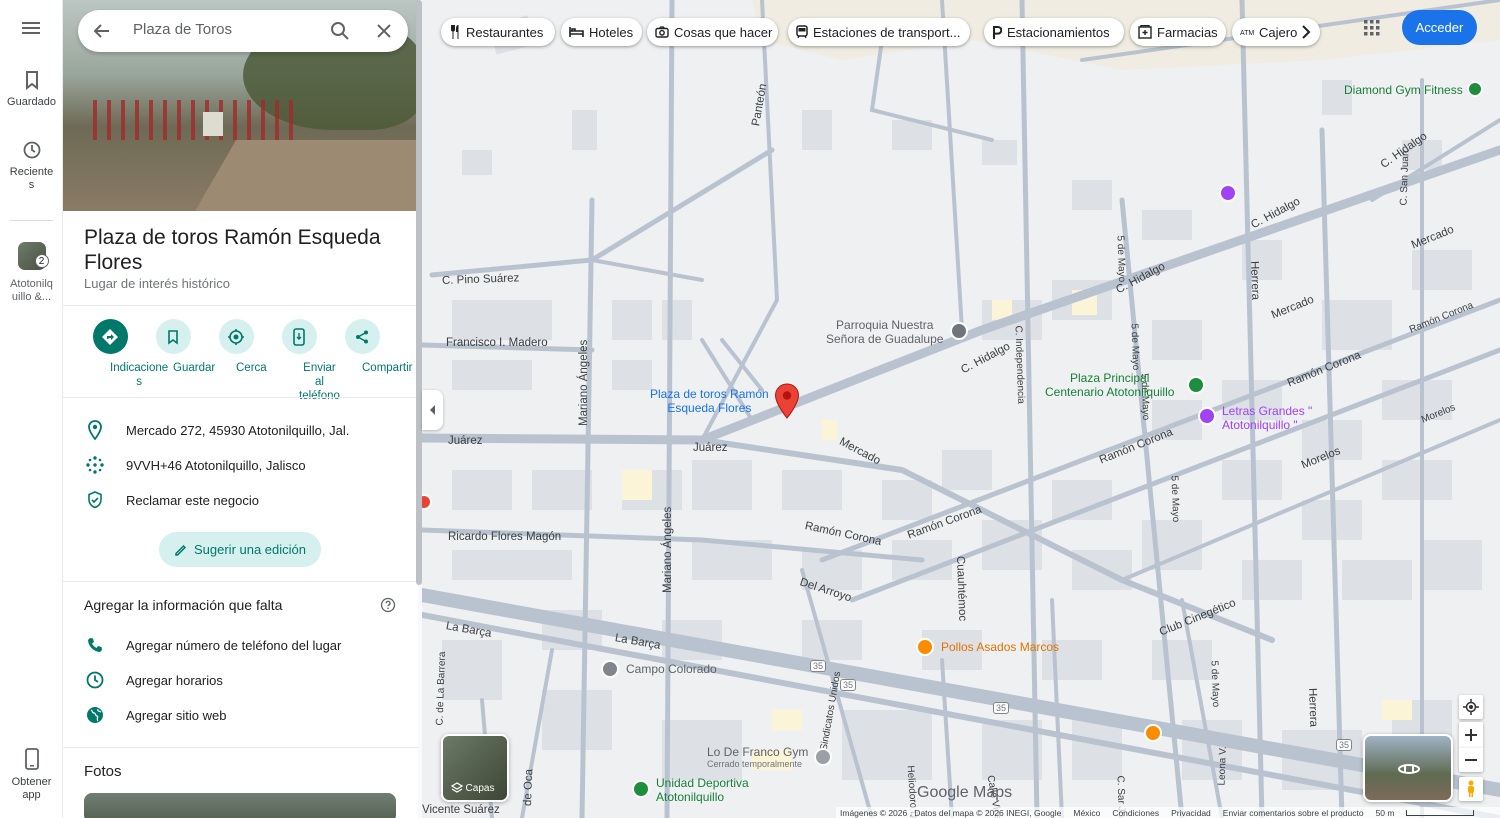 The height and width of the screenshot is (818, 1500). I want to click on plus-code-text: 9VVH+46 Atotonilquillo, Jalisco, so click(216, 465).